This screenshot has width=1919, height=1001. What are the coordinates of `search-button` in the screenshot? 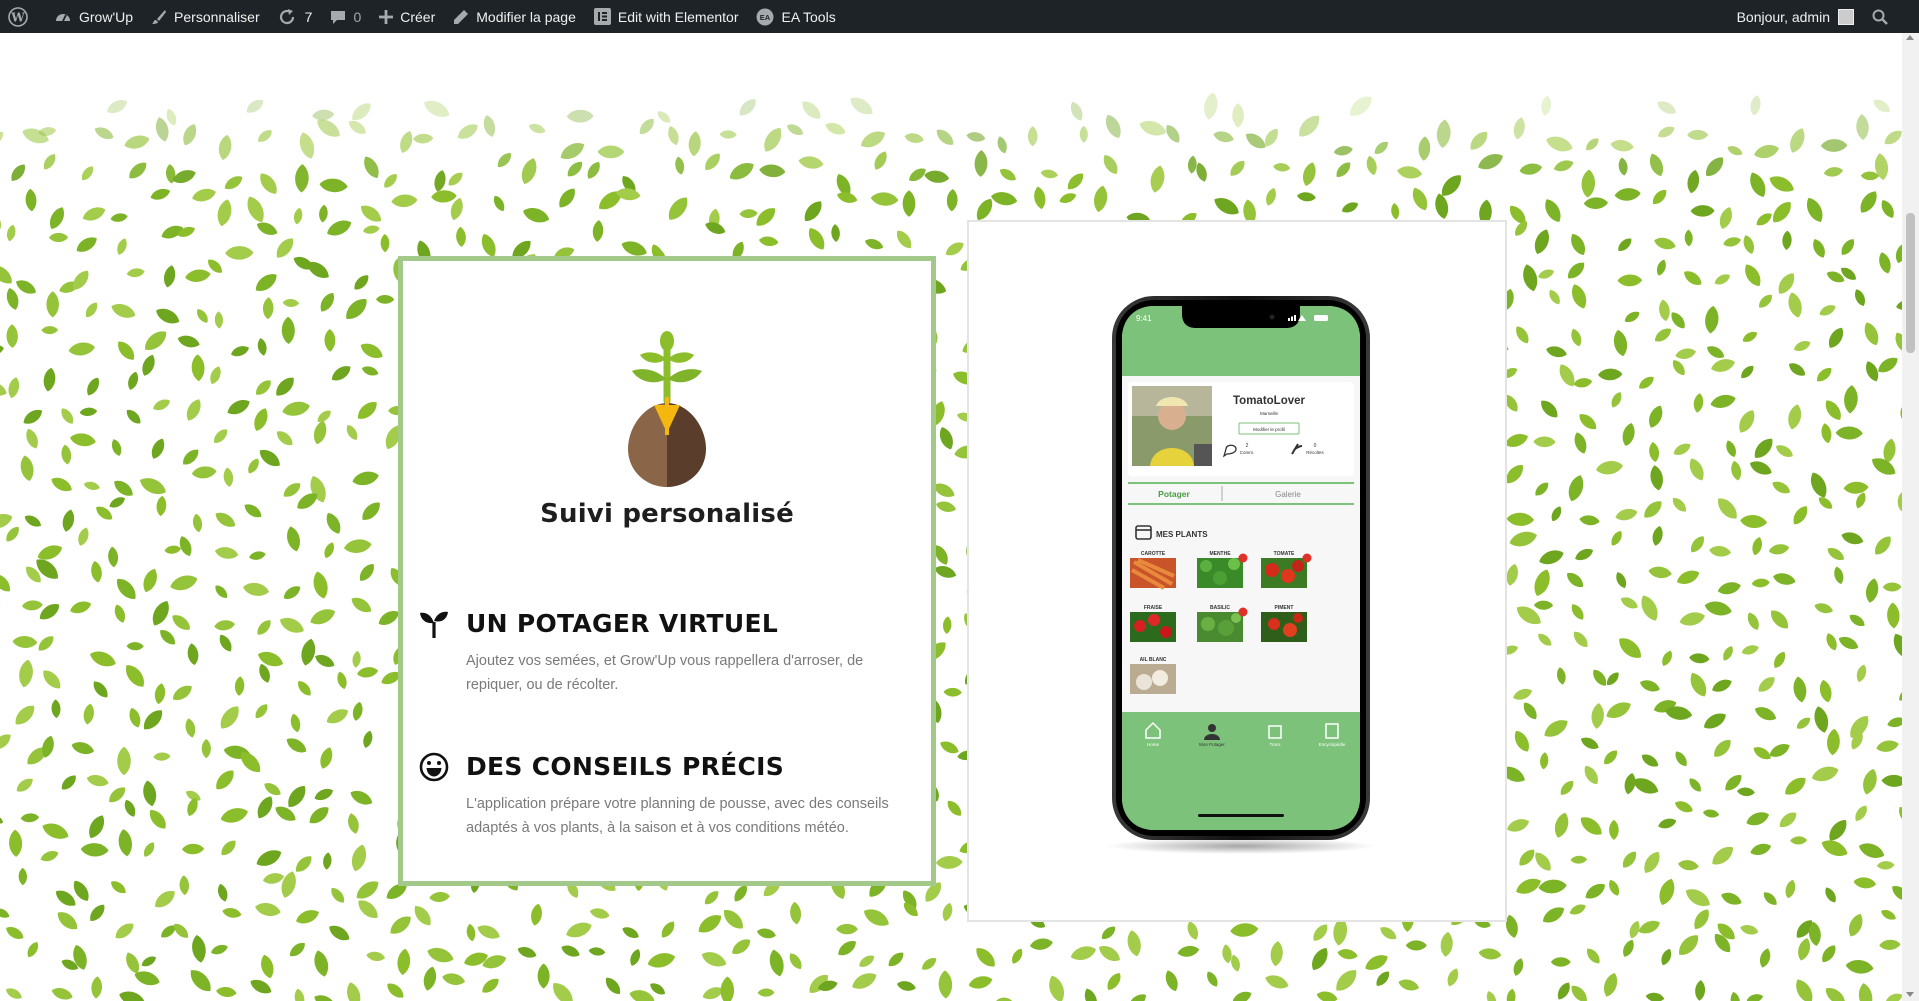 It's located at (1891, 16).